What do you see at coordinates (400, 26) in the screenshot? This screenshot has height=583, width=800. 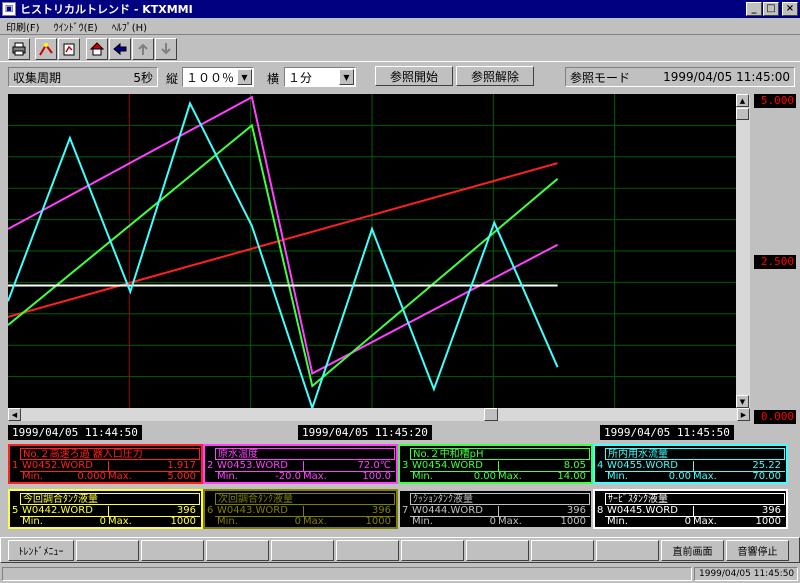 I see `menu-bar: 印刷(F) ｳｲﾝﾄﾞｳ(E) ﾍﾙﾌﾟ(H)` at bounding box center [400, 26].